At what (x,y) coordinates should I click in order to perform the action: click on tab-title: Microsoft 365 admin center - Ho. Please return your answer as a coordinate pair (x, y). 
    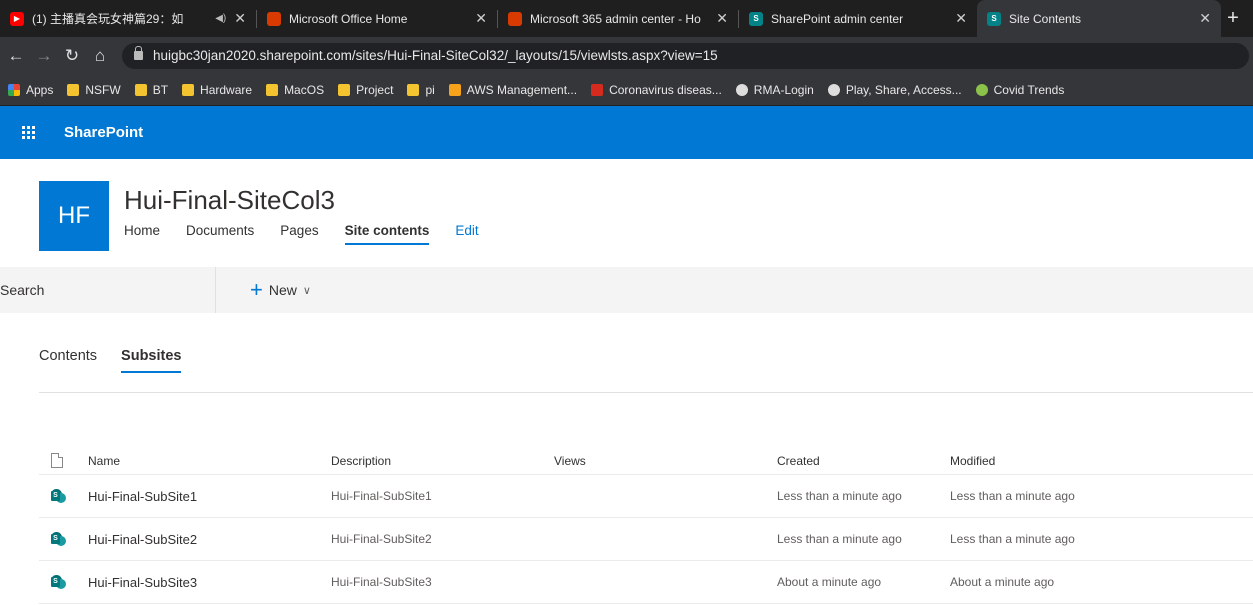
    Looking at the image, I should click on (615, 18).